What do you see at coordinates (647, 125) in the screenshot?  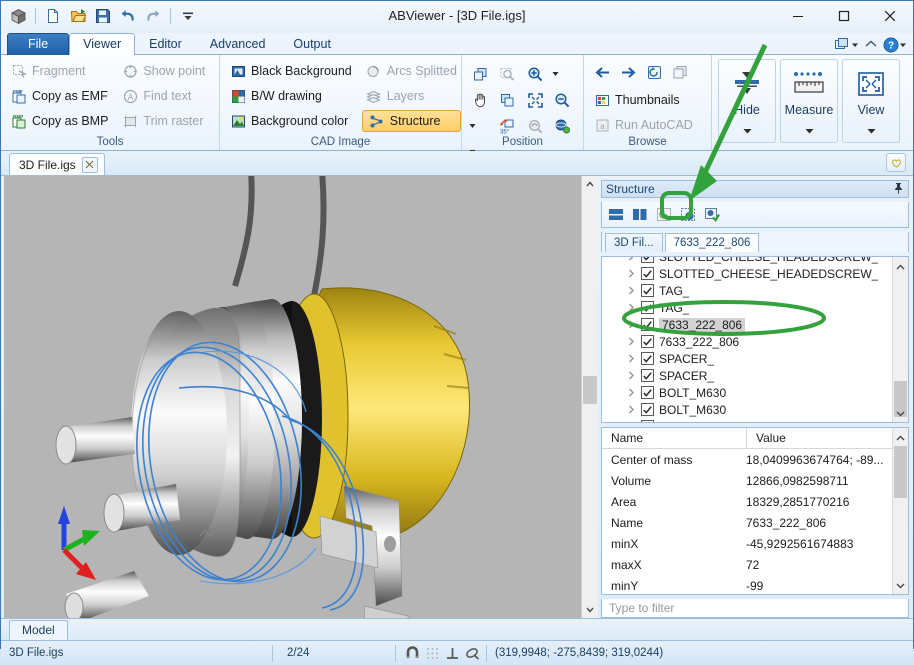 I see `run-autocad-button: a Run AutoCAD` at bounding box center [647, 125].